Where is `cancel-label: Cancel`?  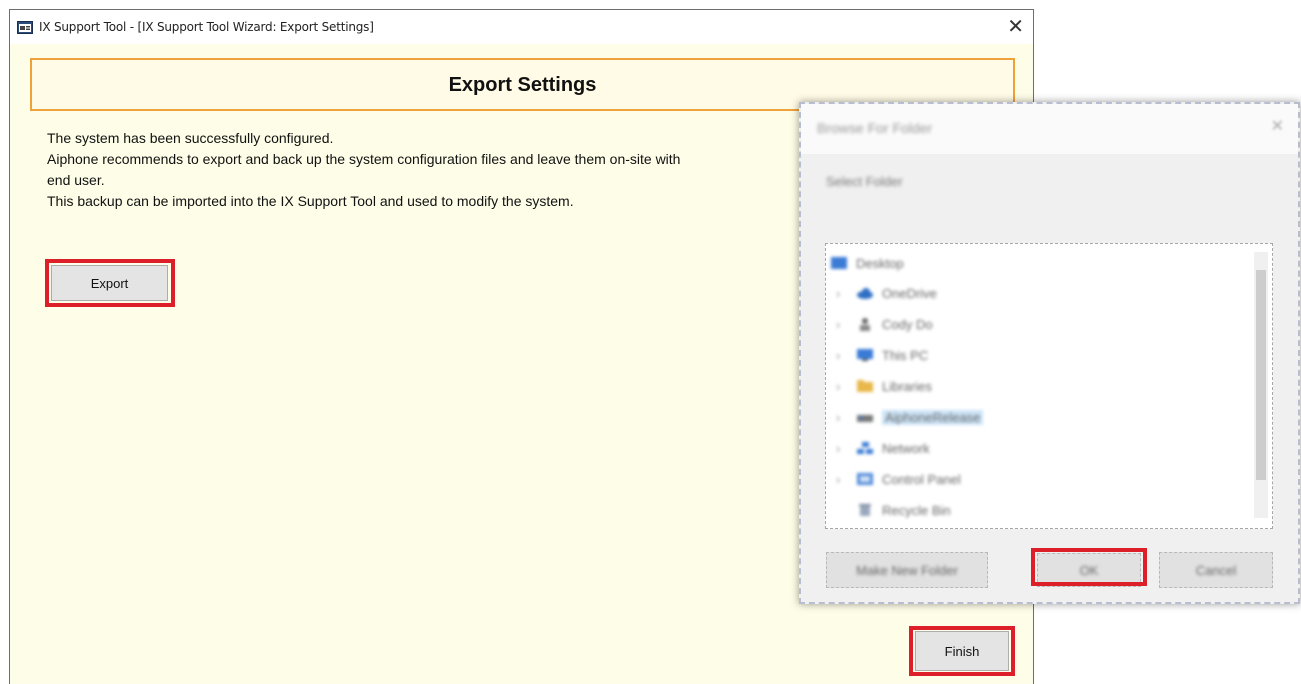
cancel-label: Cancel is located at coordinates (1216, 570).